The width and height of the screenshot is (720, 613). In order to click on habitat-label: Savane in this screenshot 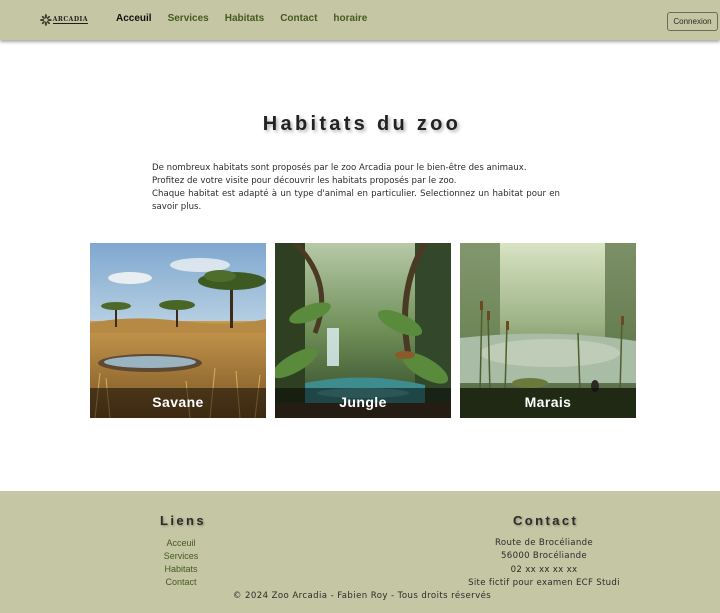, I will do `click(178, 403)`.